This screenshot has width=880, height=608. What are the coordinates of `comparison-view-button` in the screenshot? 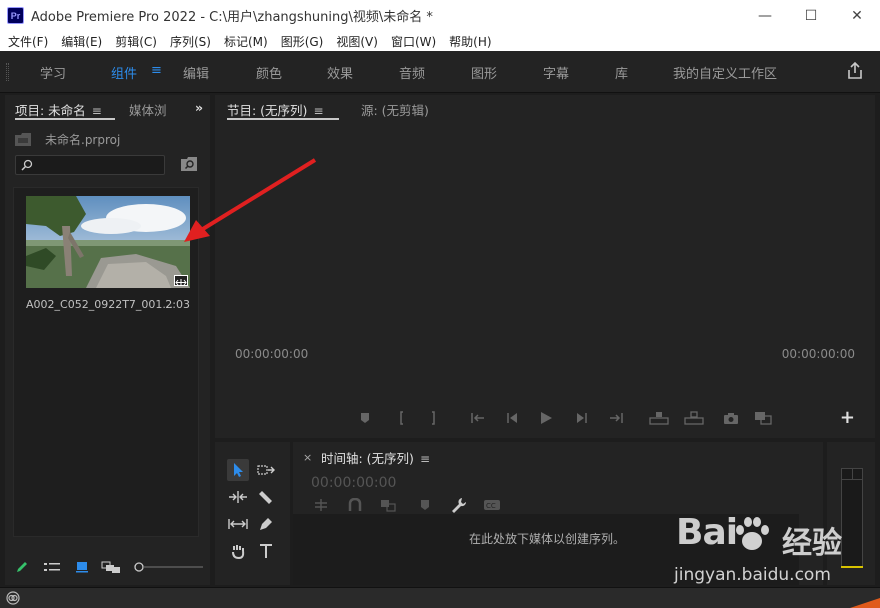 It's located at (763, 418).